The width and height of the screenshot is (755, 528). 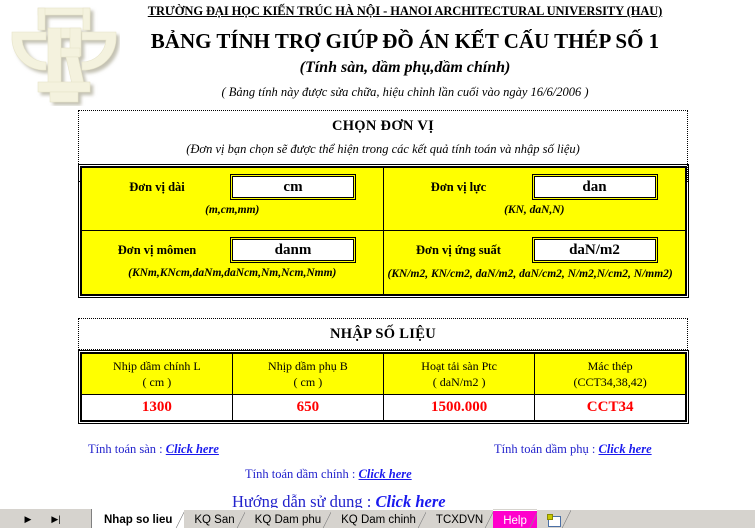 What do you see at coordinates (127, 449) in the screenshot?
I see `link-label-slab: Tính toán sàn :` at bounding box center [127, 449].